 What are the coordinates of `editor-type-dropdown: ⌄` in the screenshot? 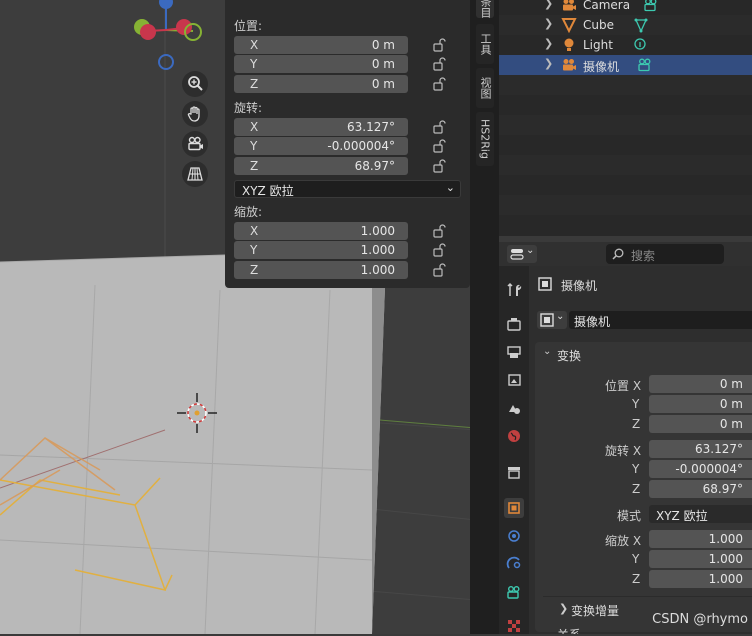 It's located at (522, 254).